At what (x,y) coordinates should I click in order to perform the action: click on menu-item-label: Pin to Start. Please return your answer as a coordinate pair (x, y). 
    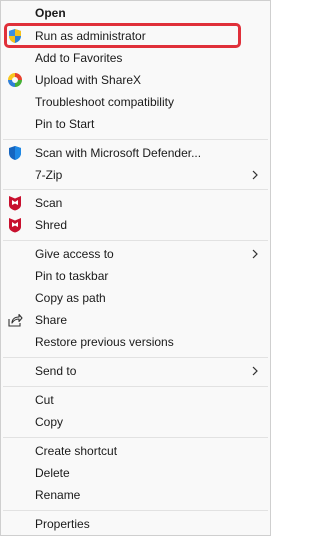
    Looking at the image, I should click on (65, 124).